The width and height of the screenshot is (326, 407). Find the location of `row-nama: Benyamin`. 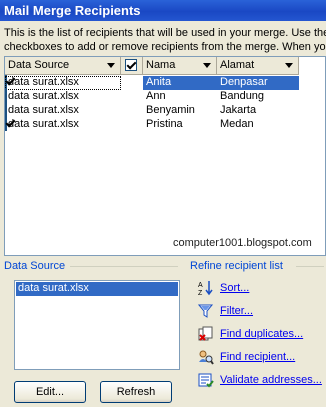

row-nama: Benyamin is located at coordinates (170, 110).